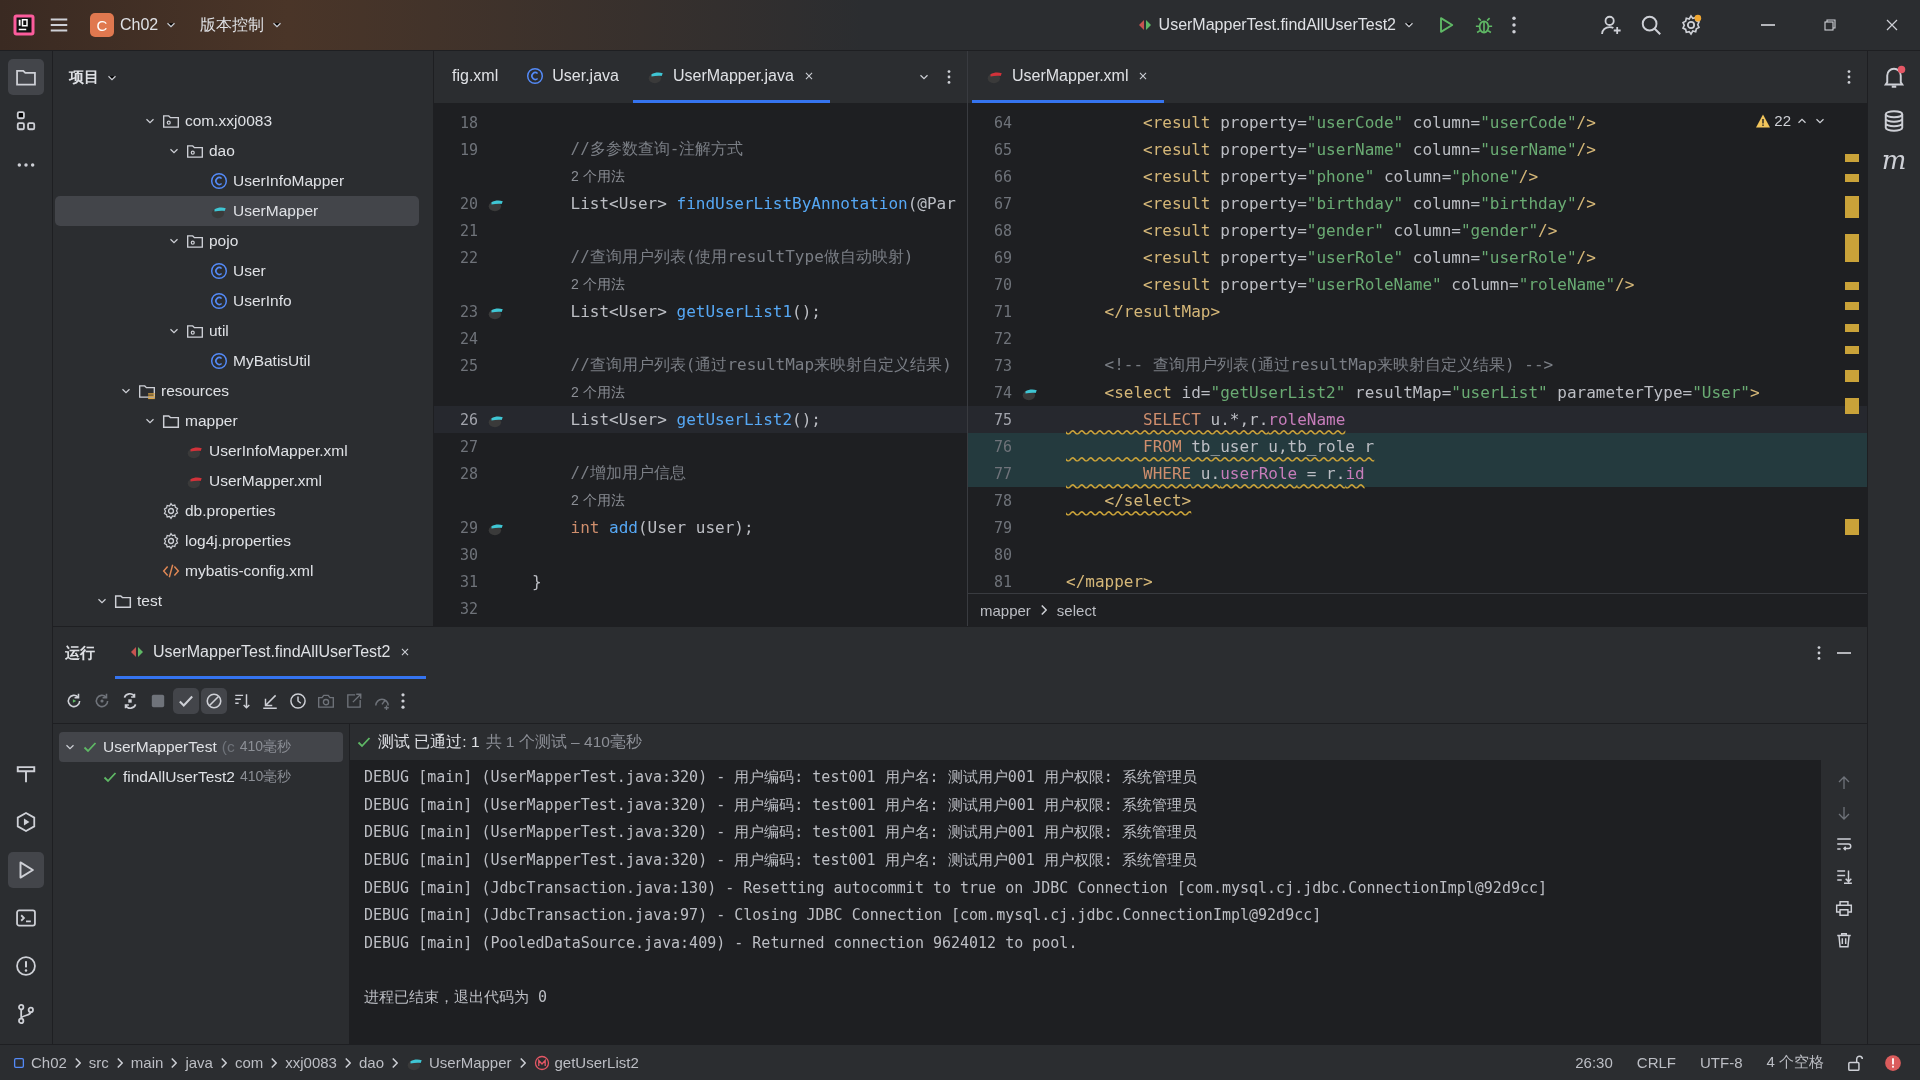 This screenshot has height=1080, width=1920. Describe the element at coordinates (371, 1062) in the screenshot. I see `path-crumb: dao` at that location.